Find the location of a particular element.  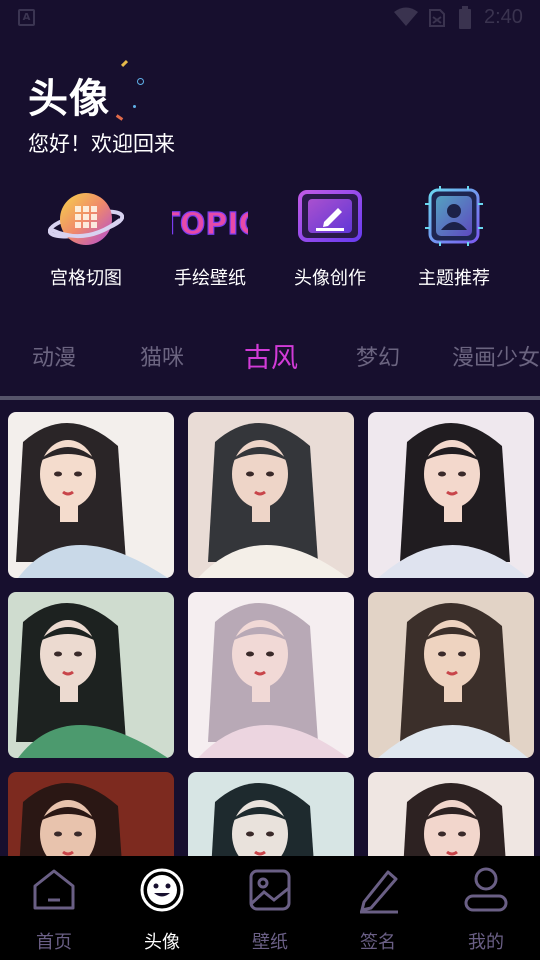

battery-icon is located at coordinates (465, 17).